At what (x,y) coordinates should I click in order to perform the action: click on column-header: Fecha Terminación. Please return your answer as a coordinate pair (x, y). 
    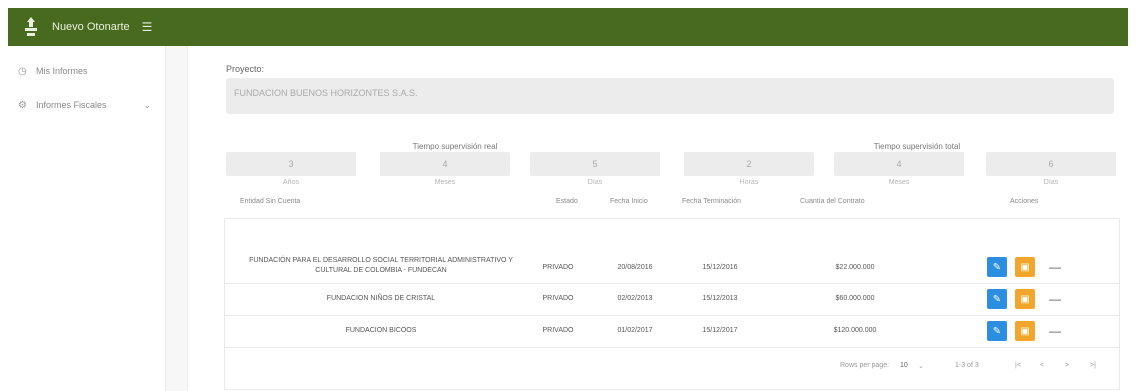
    Looking at the image, I should click on (712, 201).